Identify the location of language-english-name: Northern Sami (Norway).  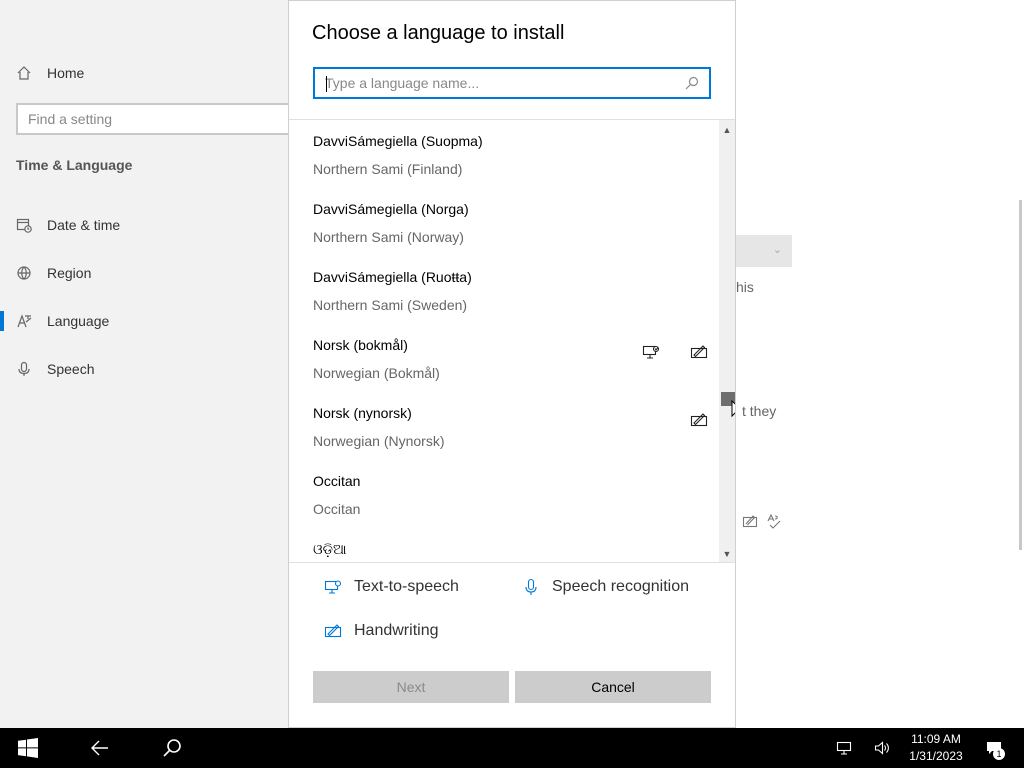
(388, 237).